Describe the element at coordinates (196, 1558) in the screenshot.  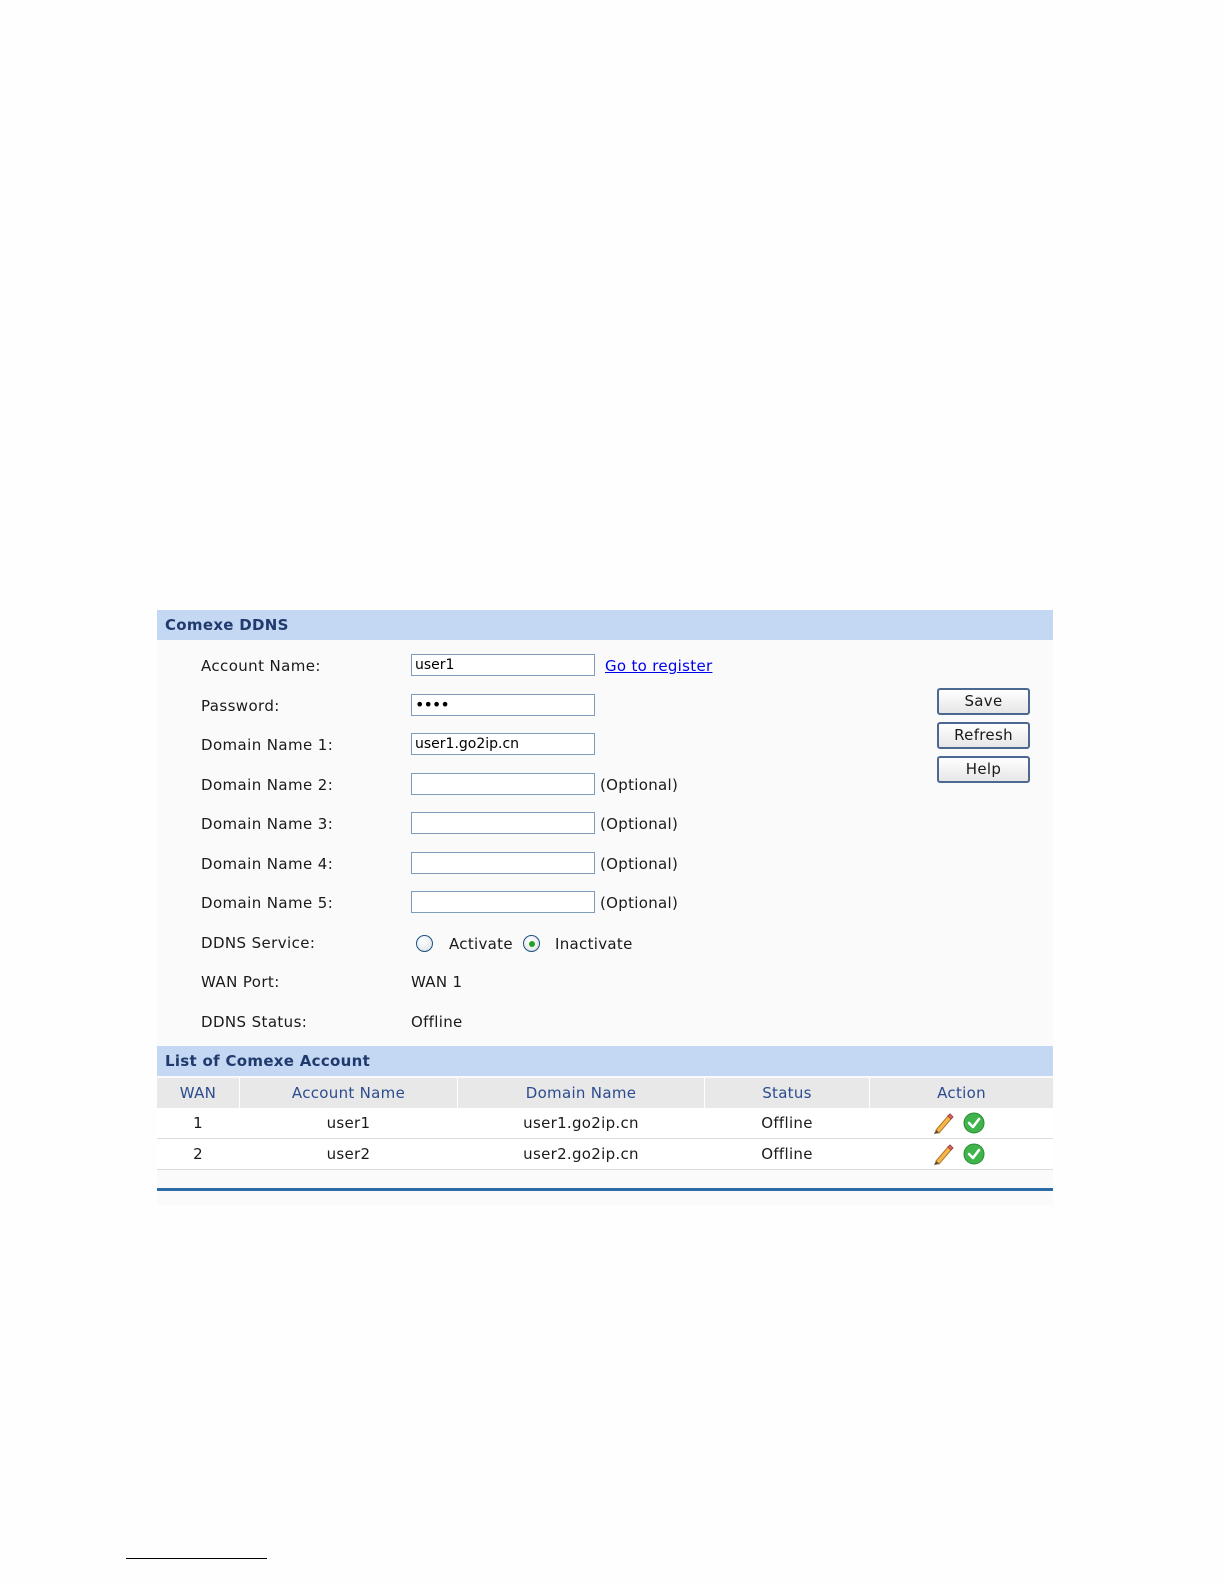
I see `footnote-separator` at that location.